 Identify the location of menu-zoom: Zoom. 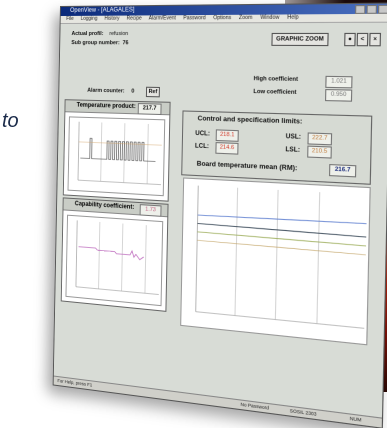
(246, 18).